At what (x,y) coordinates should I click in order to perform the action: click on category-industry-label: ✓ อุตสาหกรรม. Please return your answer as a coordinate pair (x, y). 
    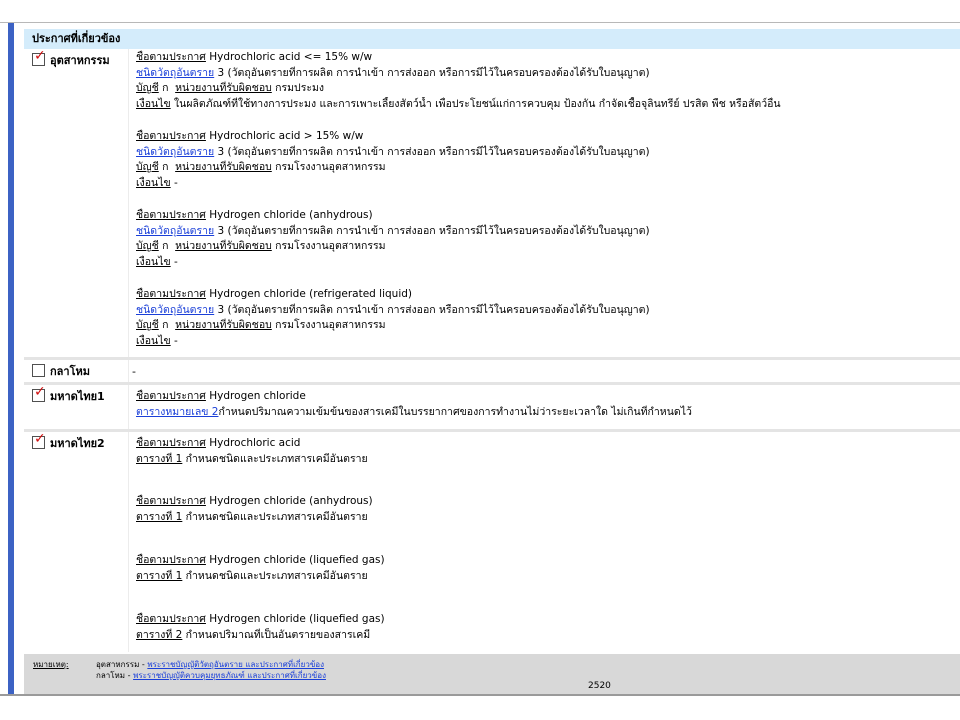
    Looking at the image, I should click on (84, 59).